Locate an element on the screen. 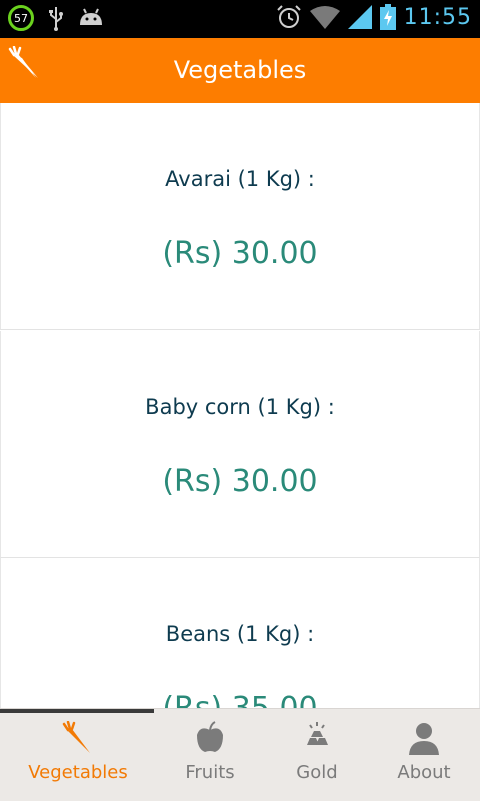 The width and height of the screenshot is (480, 801). usb-icon is located at coordinates (56, 19).